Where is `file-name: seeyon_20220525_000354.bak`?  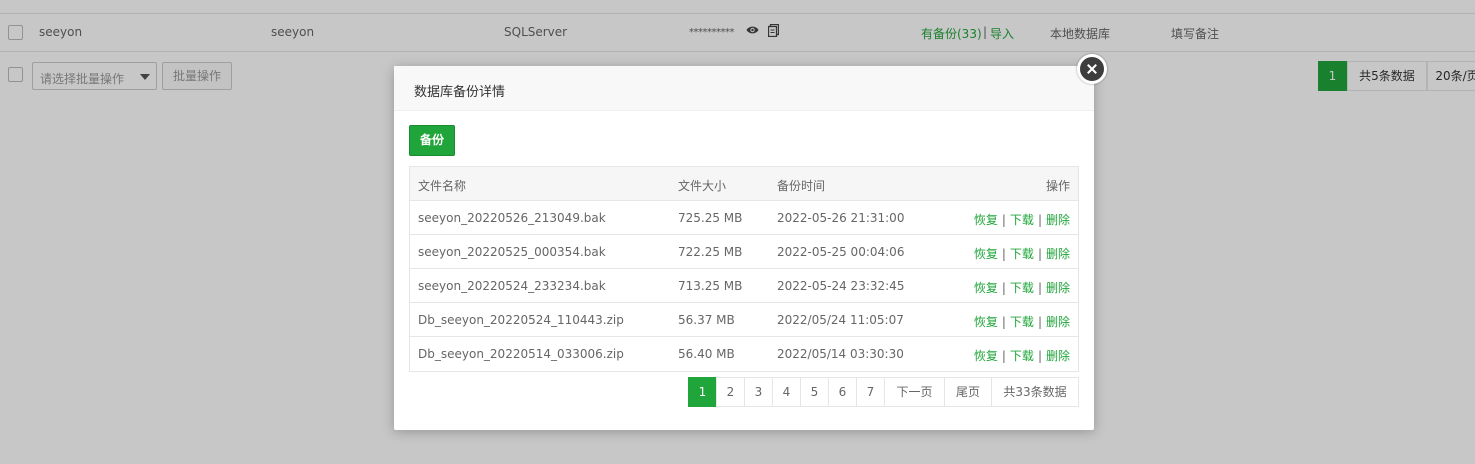
file-name: seeyon_20220525_000354.bak is located at coordinates (512, 252).